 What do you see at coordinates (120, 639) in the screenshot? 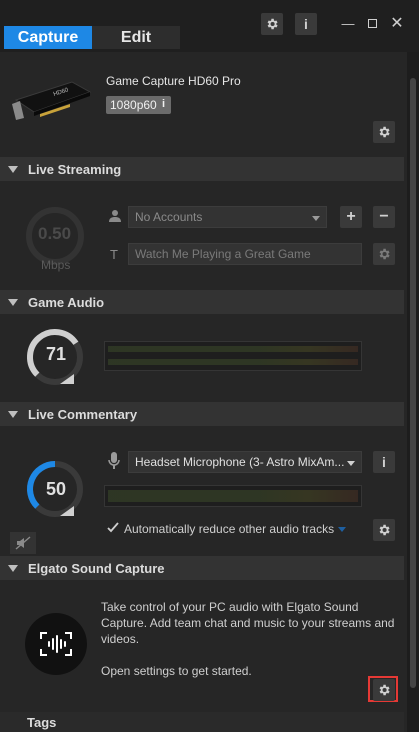
I see `sound-capture-description-line-3: videos.` at bounding box center [120, 639].